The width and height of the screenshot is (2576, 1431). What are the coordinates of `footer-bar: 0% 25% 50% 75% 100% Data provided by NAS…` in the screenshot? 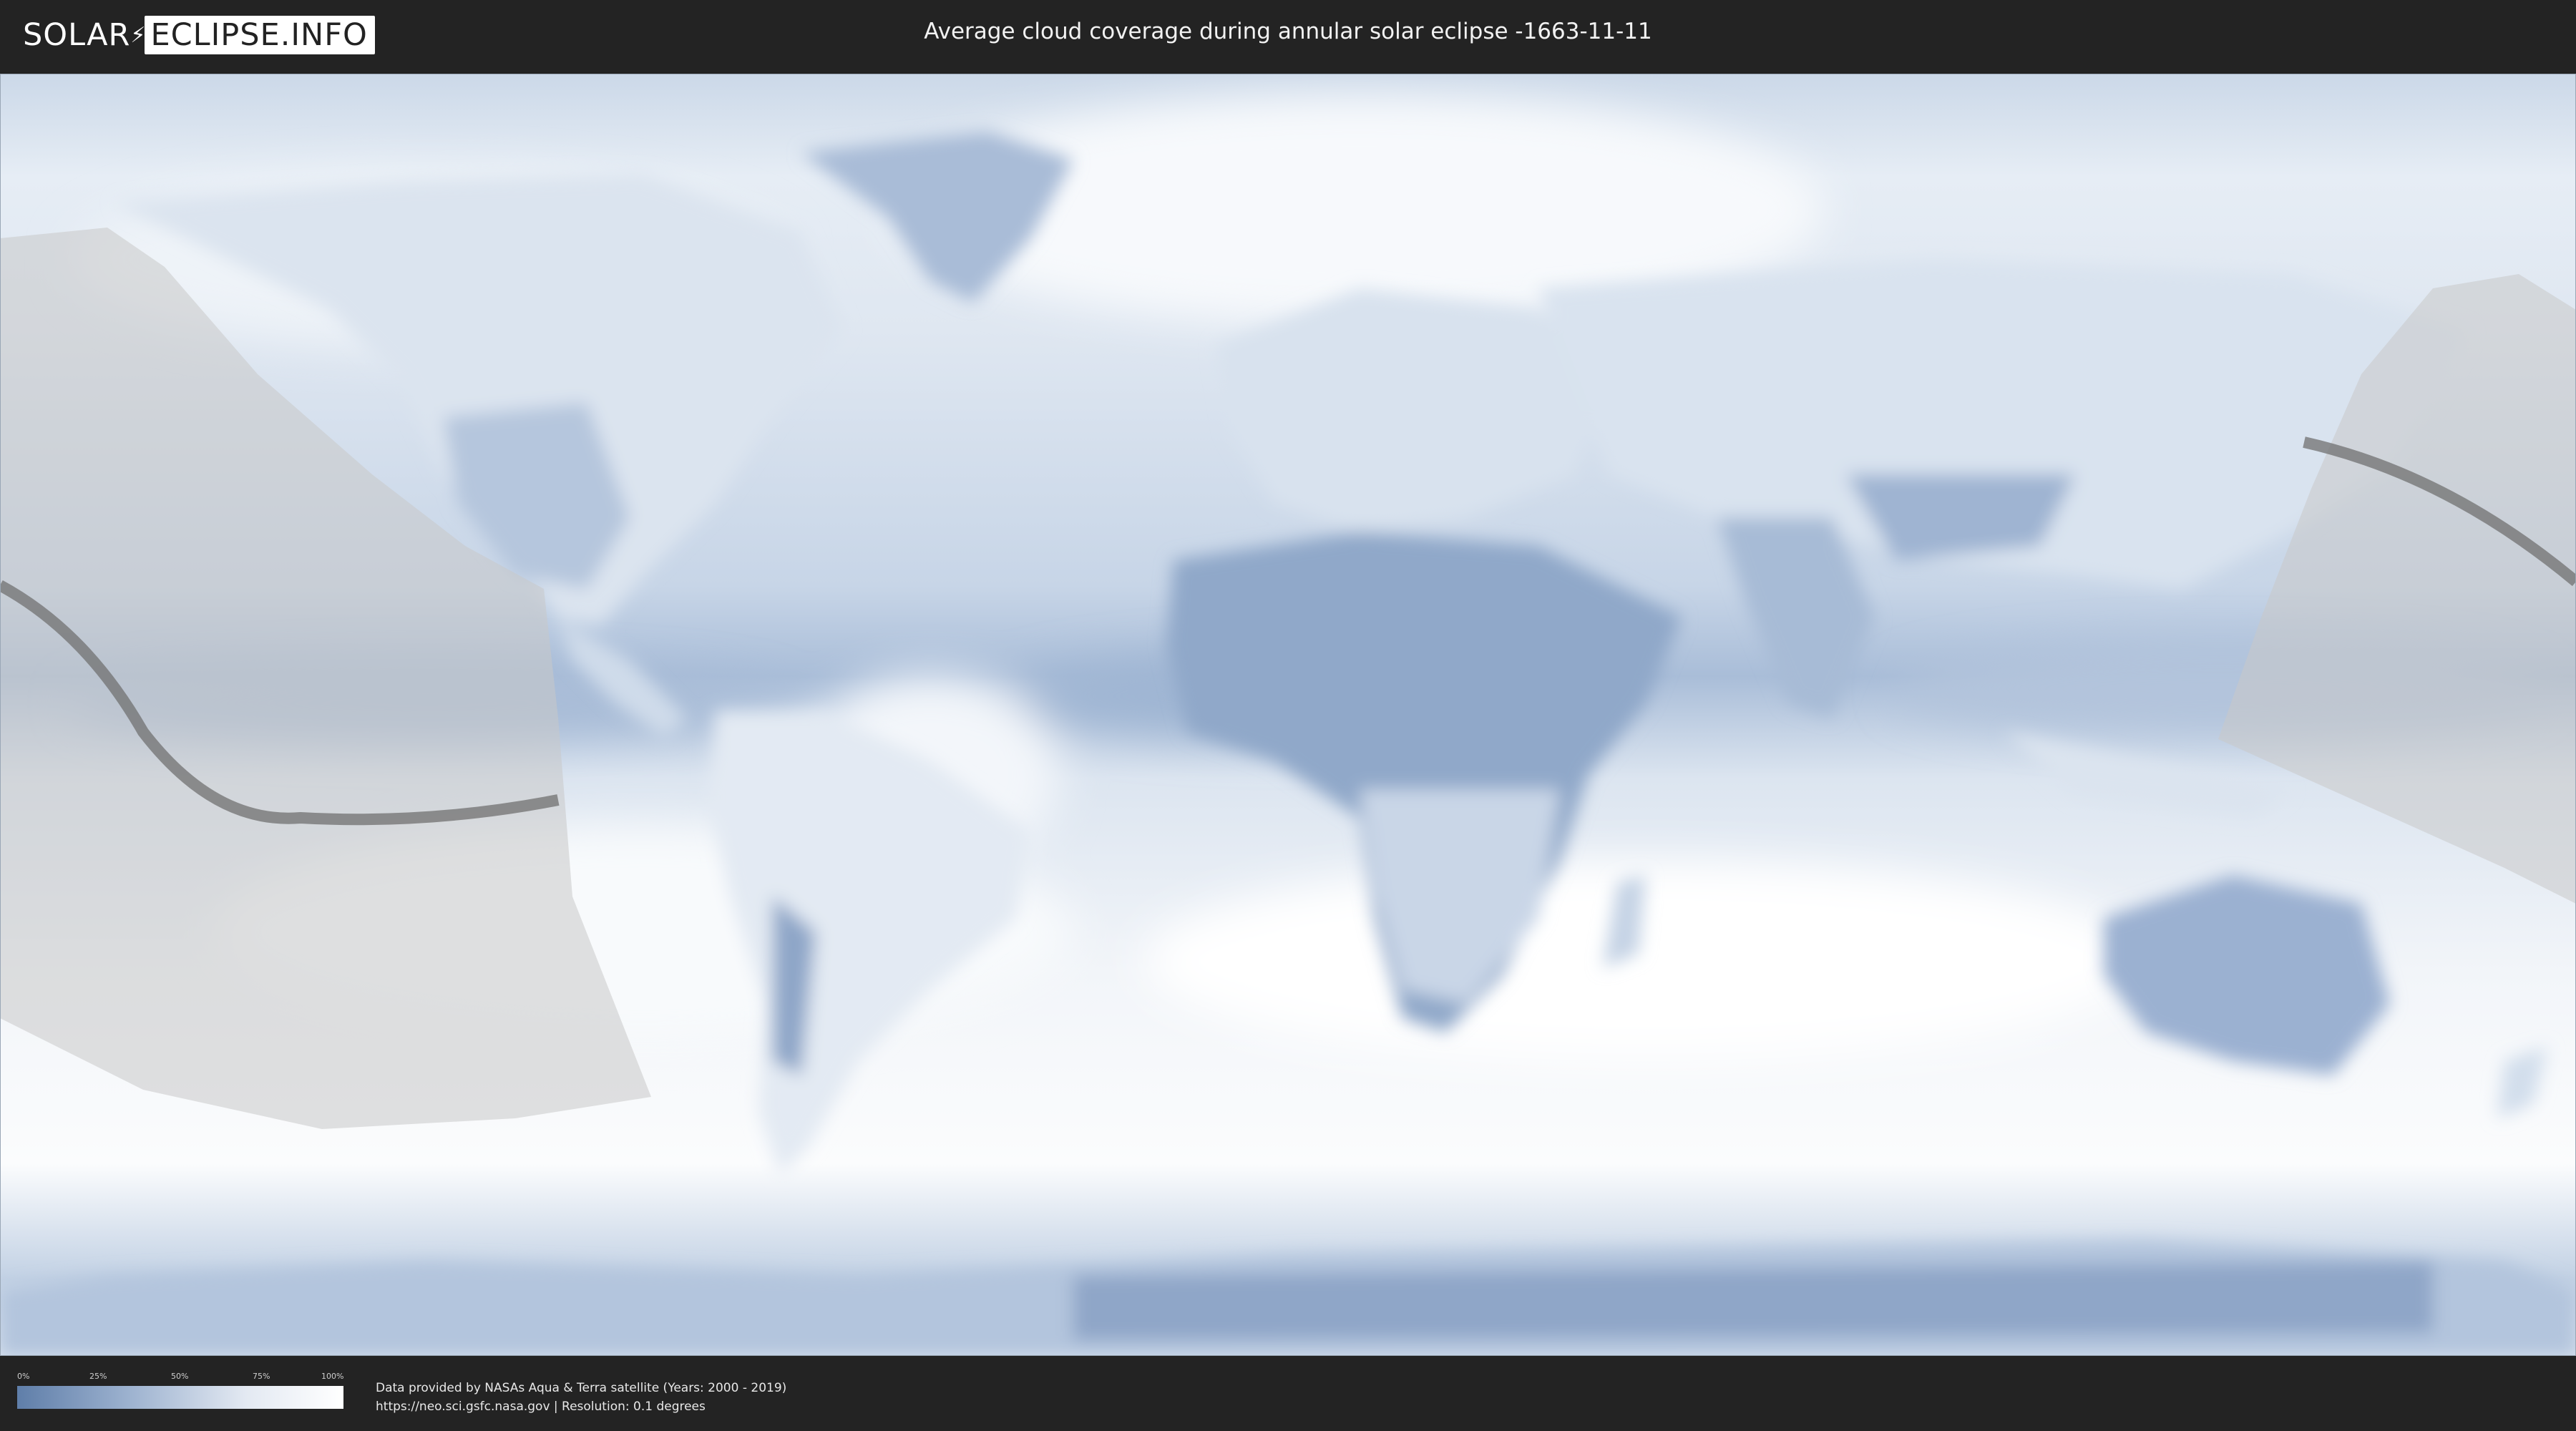 It's located at (1288, 1393).